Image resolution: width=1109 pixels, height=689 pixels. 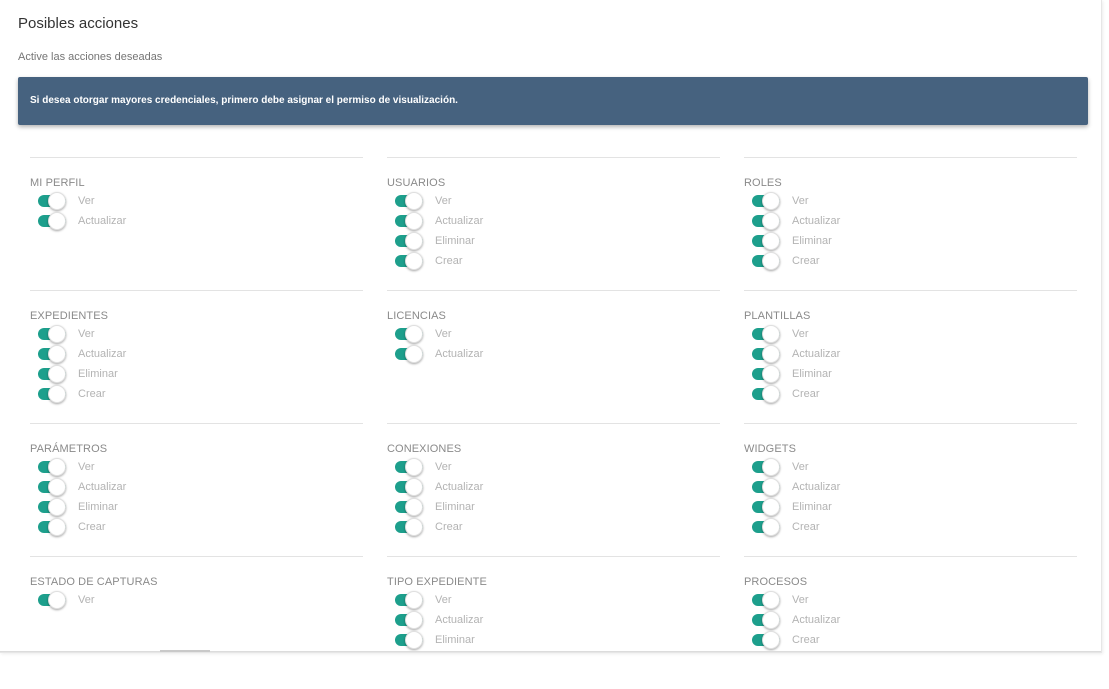 I want to click on section-title: WIDGETS, so click(x=770, y=449).